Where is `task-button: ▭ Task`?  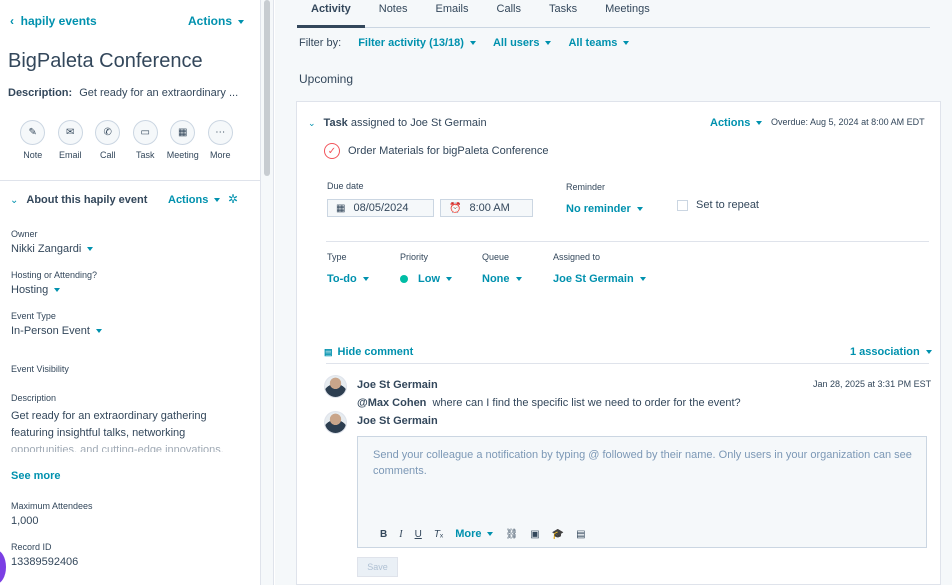
task-button: ▭ Task is located at coordinates (146, 140).